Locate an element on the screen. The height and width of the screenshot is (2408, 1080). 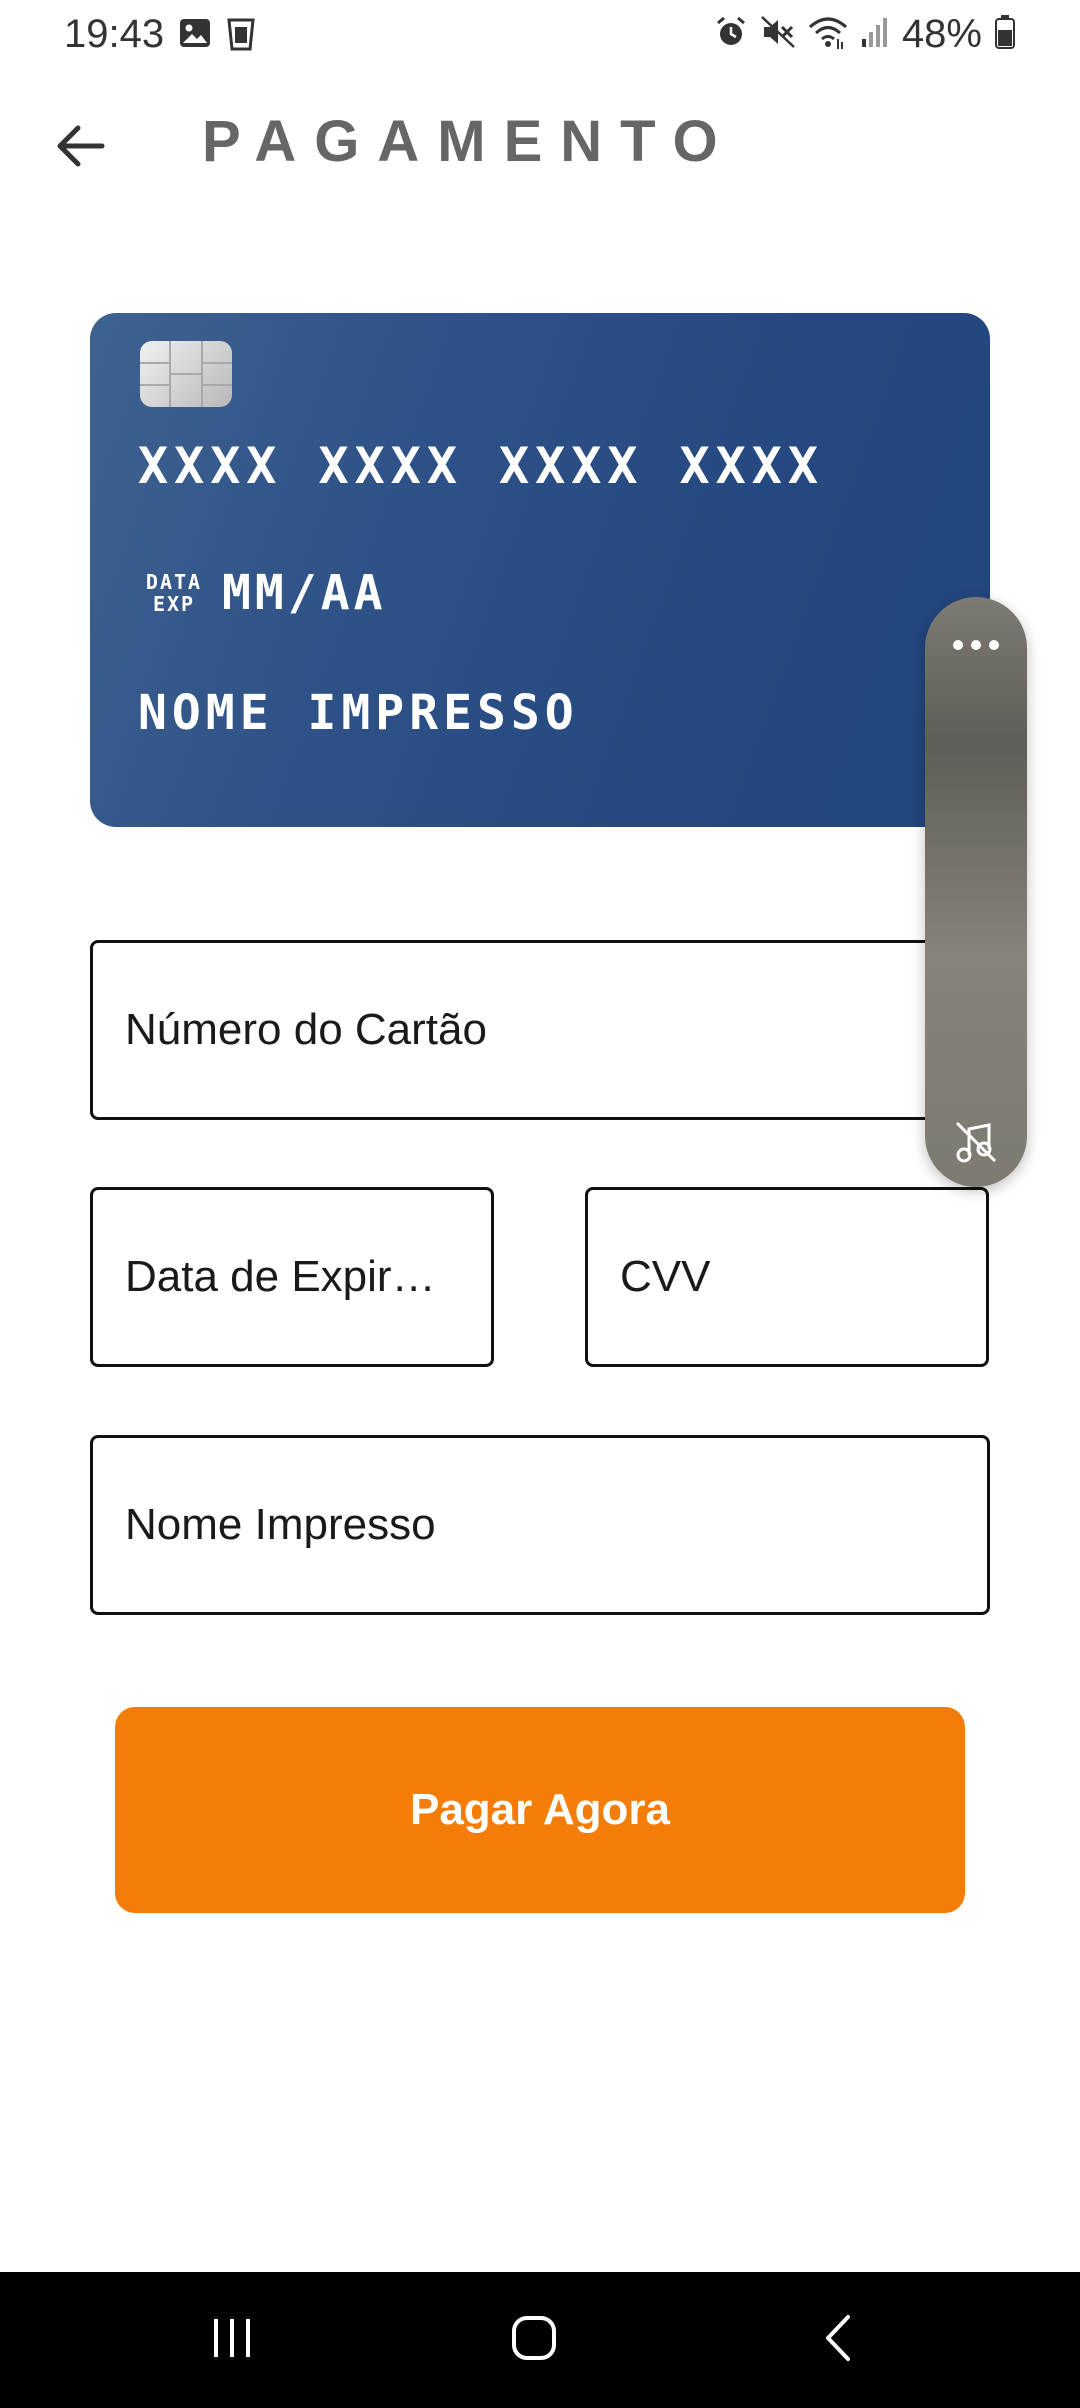
status-time: 19:43 is located at coordinates (114, 34).